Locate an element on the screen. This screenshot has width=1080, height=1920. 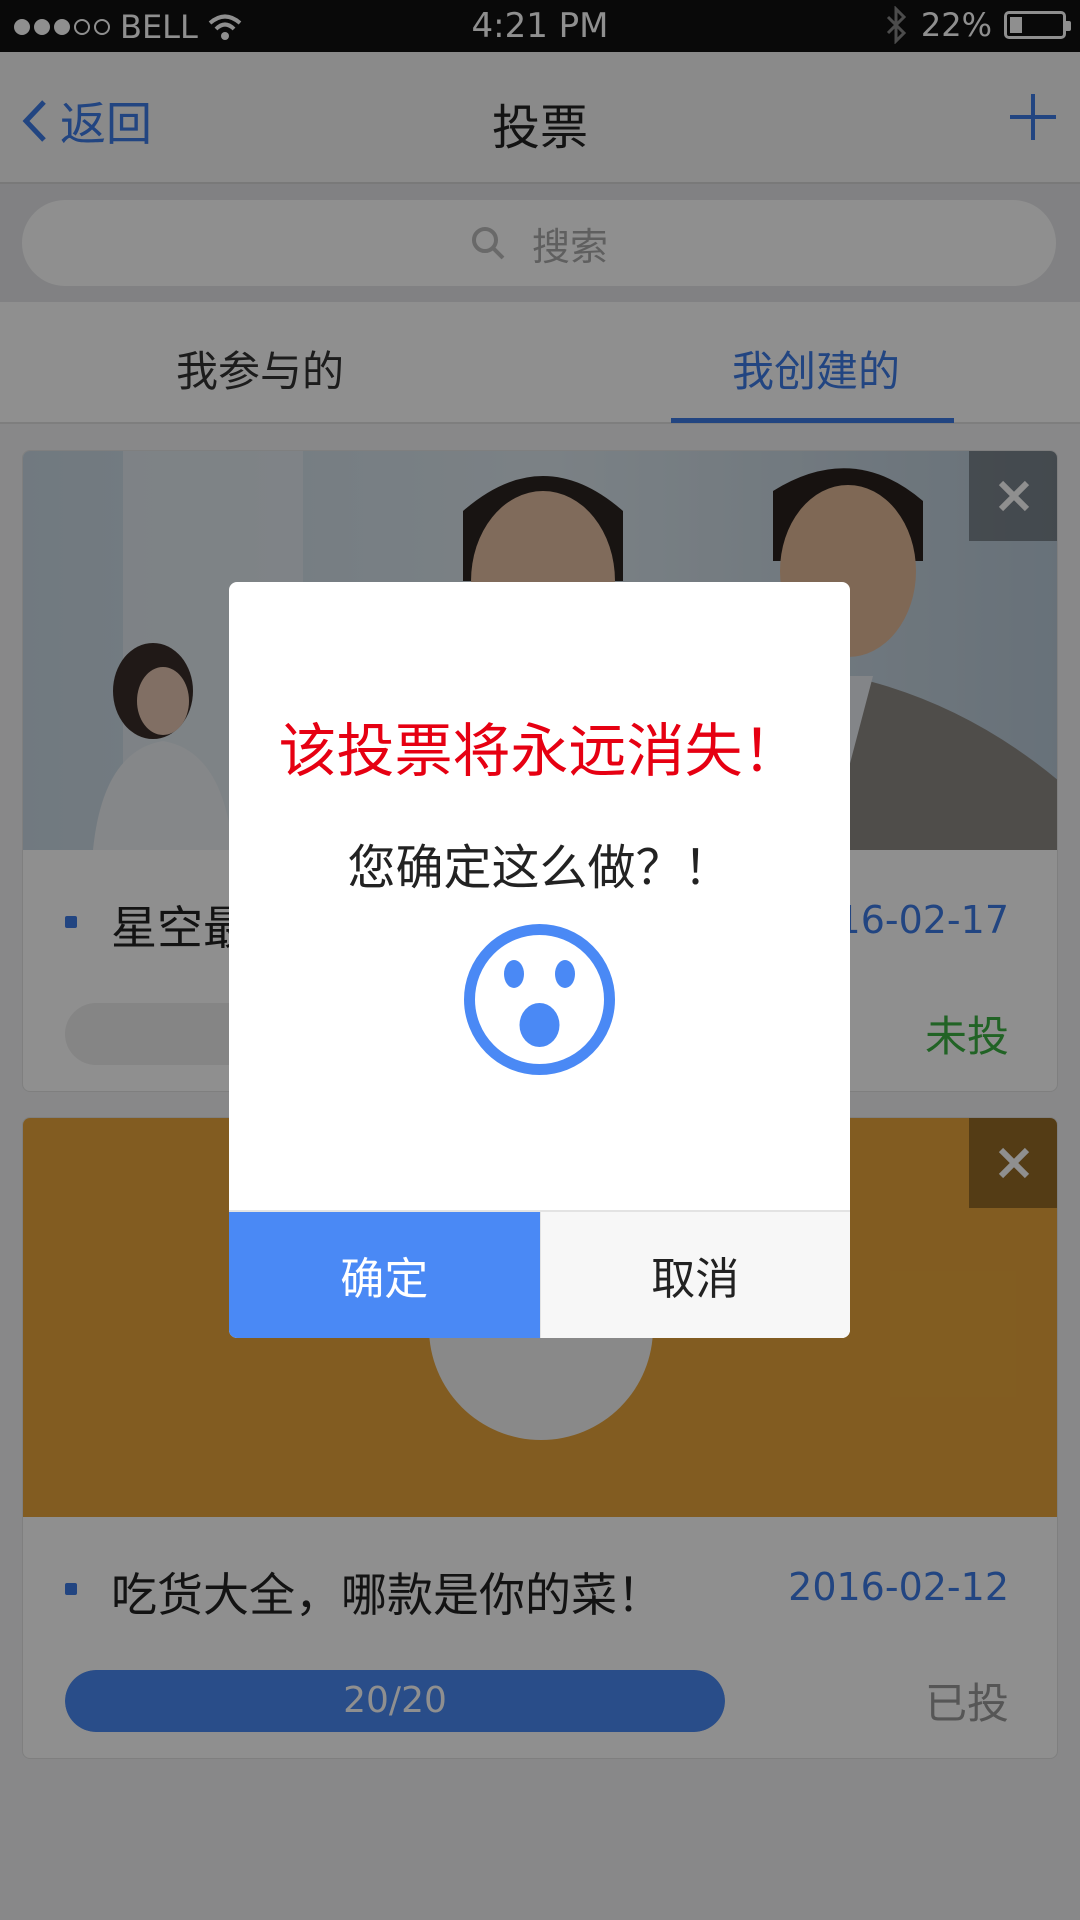
confirm-button: 确定 is located at coordinates (384, 1275).